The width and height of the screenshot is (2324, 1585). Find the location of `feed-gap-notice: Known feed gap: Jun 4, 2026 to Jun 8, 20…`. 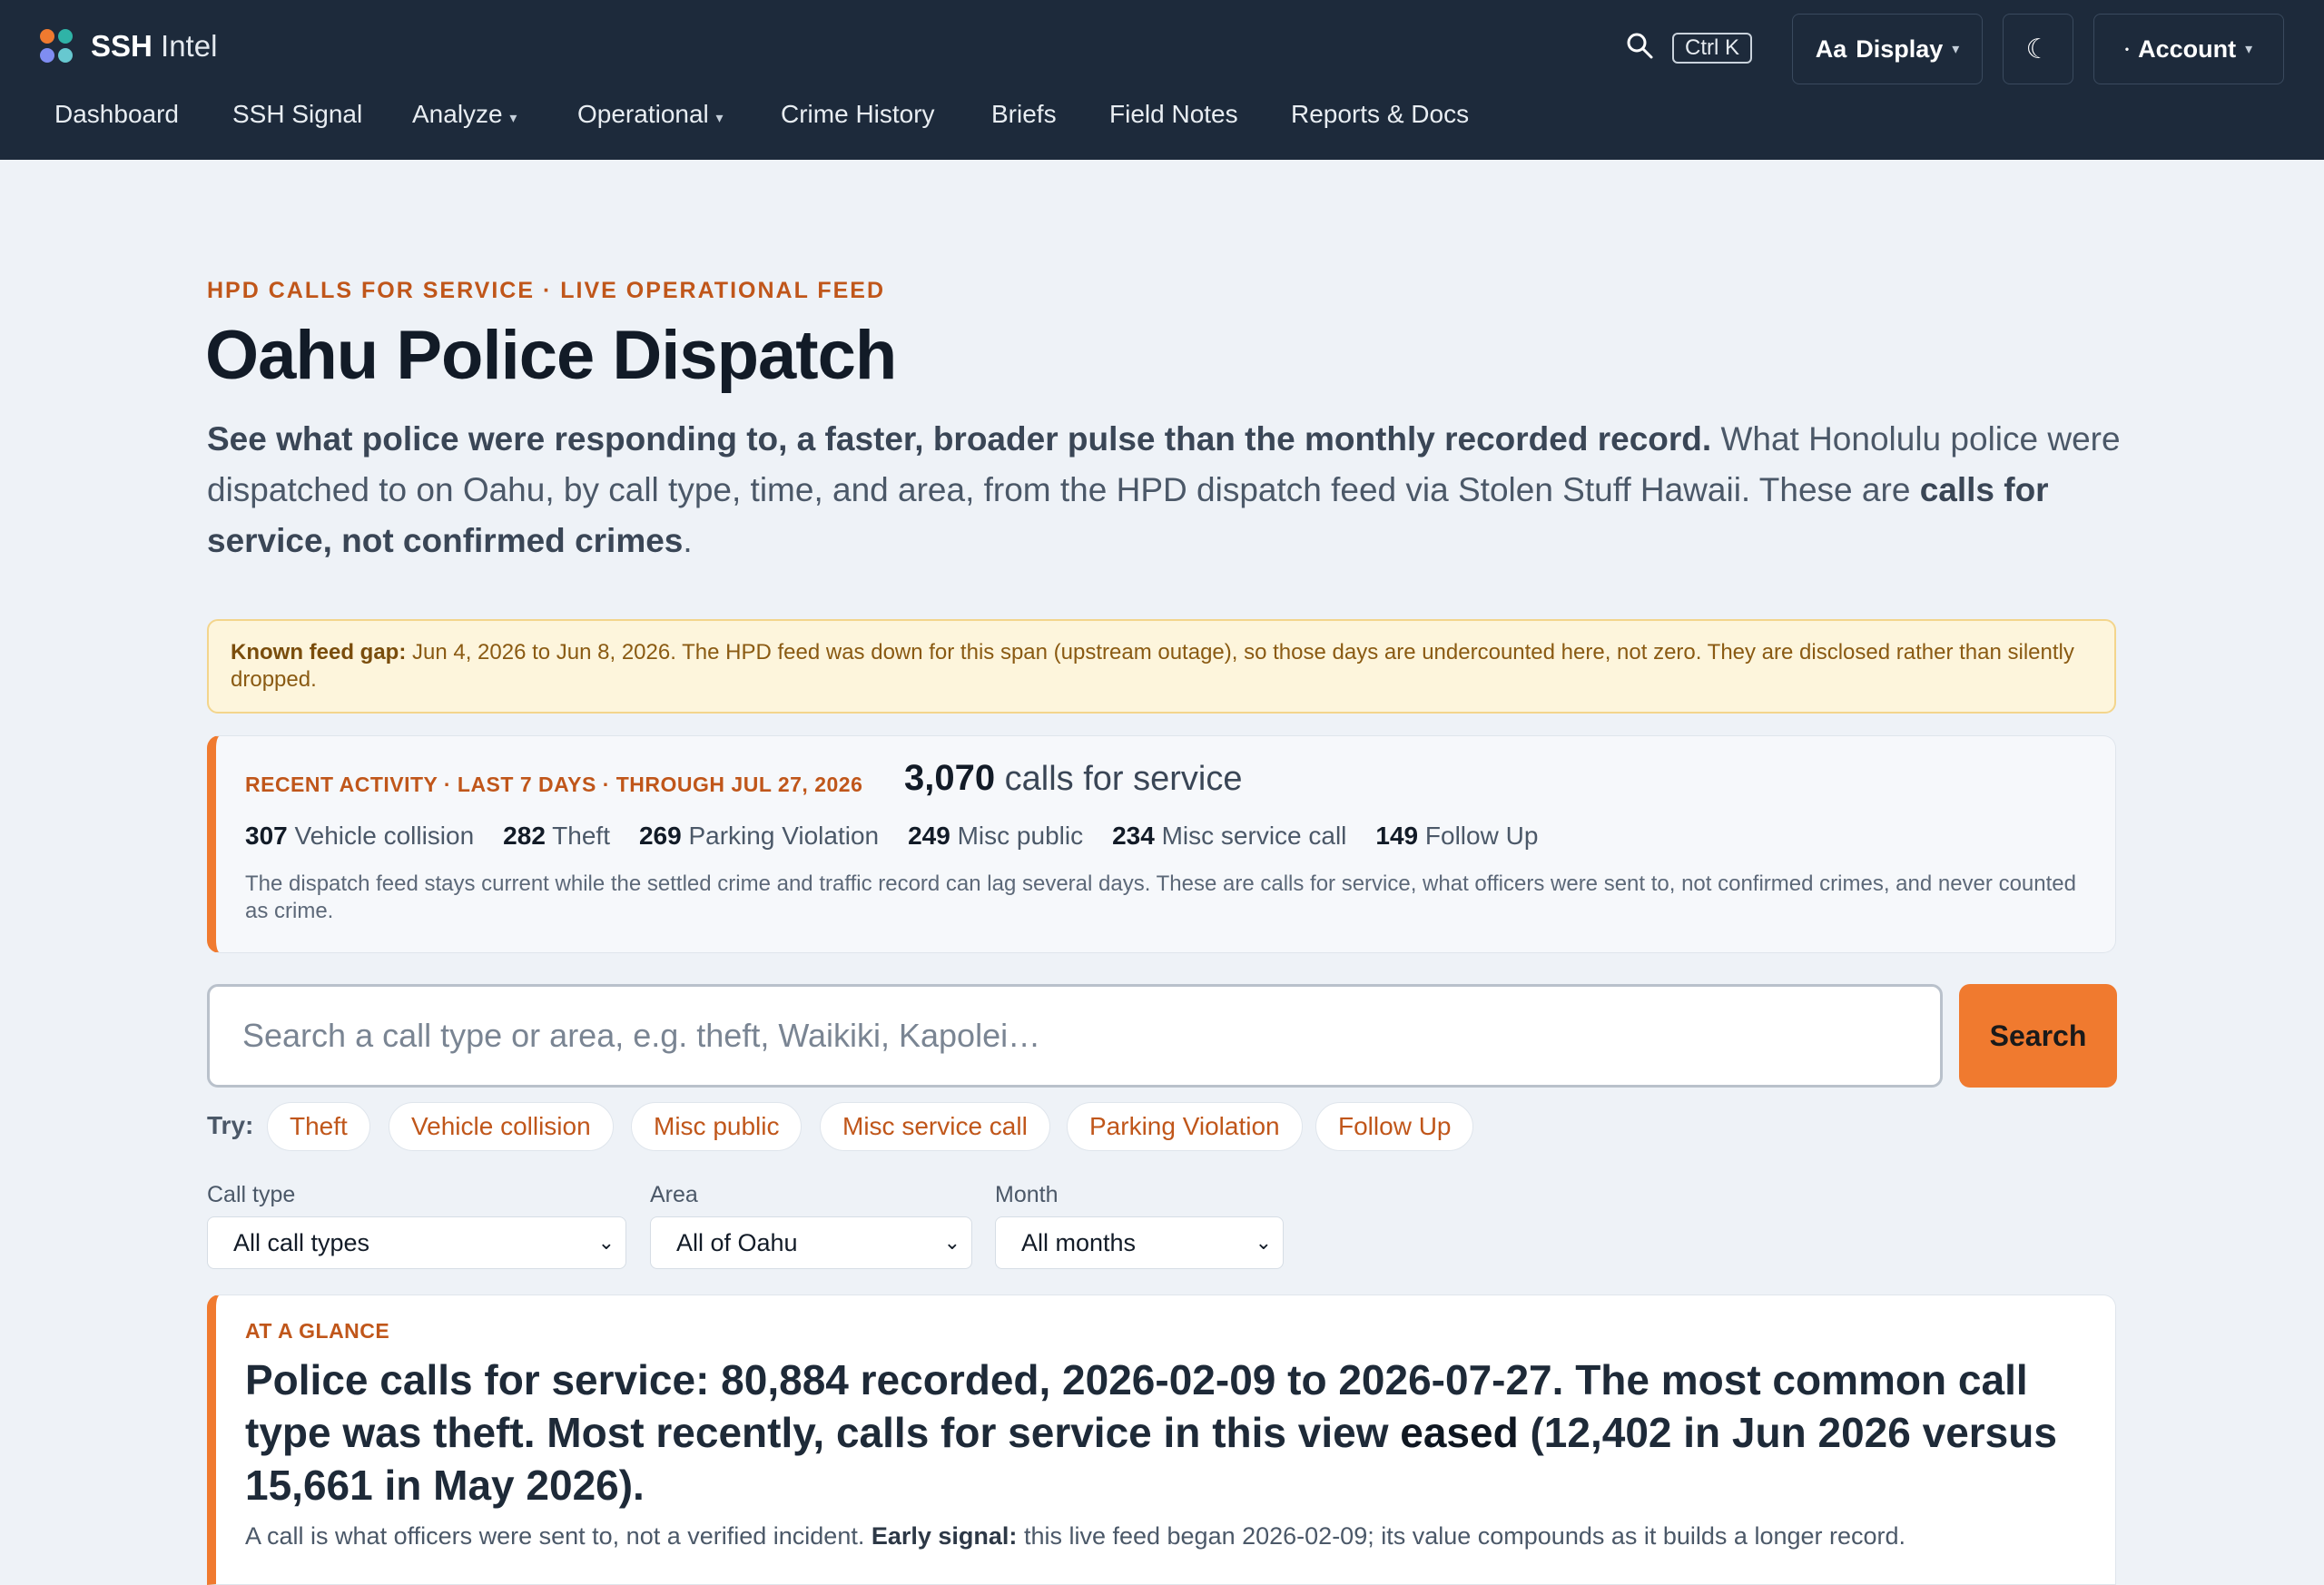

feed-gap-notice: Known feed gap: Jun 4, 2026 to Jun 8, 20… is located at coordinates (1161, 666).